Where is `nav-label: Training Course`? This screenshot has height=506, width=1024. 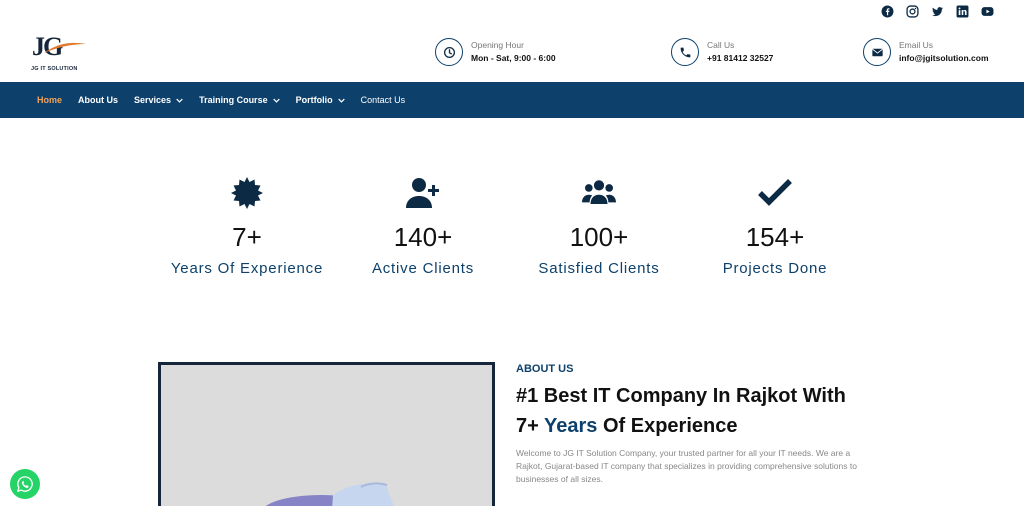 nav-label: Training Course is located at coordinates (233, 100).